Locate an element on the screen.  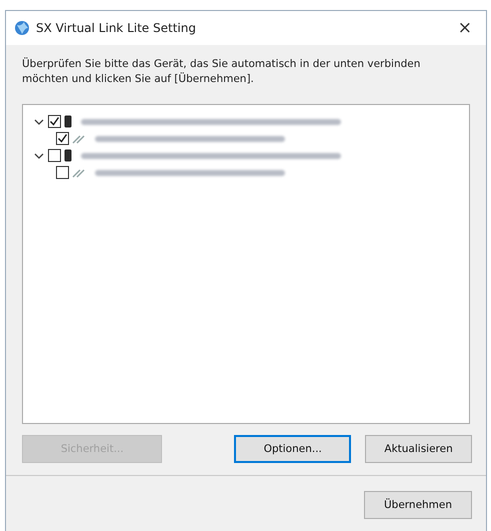
app-globe-icon is located at coordinates (22, 28).